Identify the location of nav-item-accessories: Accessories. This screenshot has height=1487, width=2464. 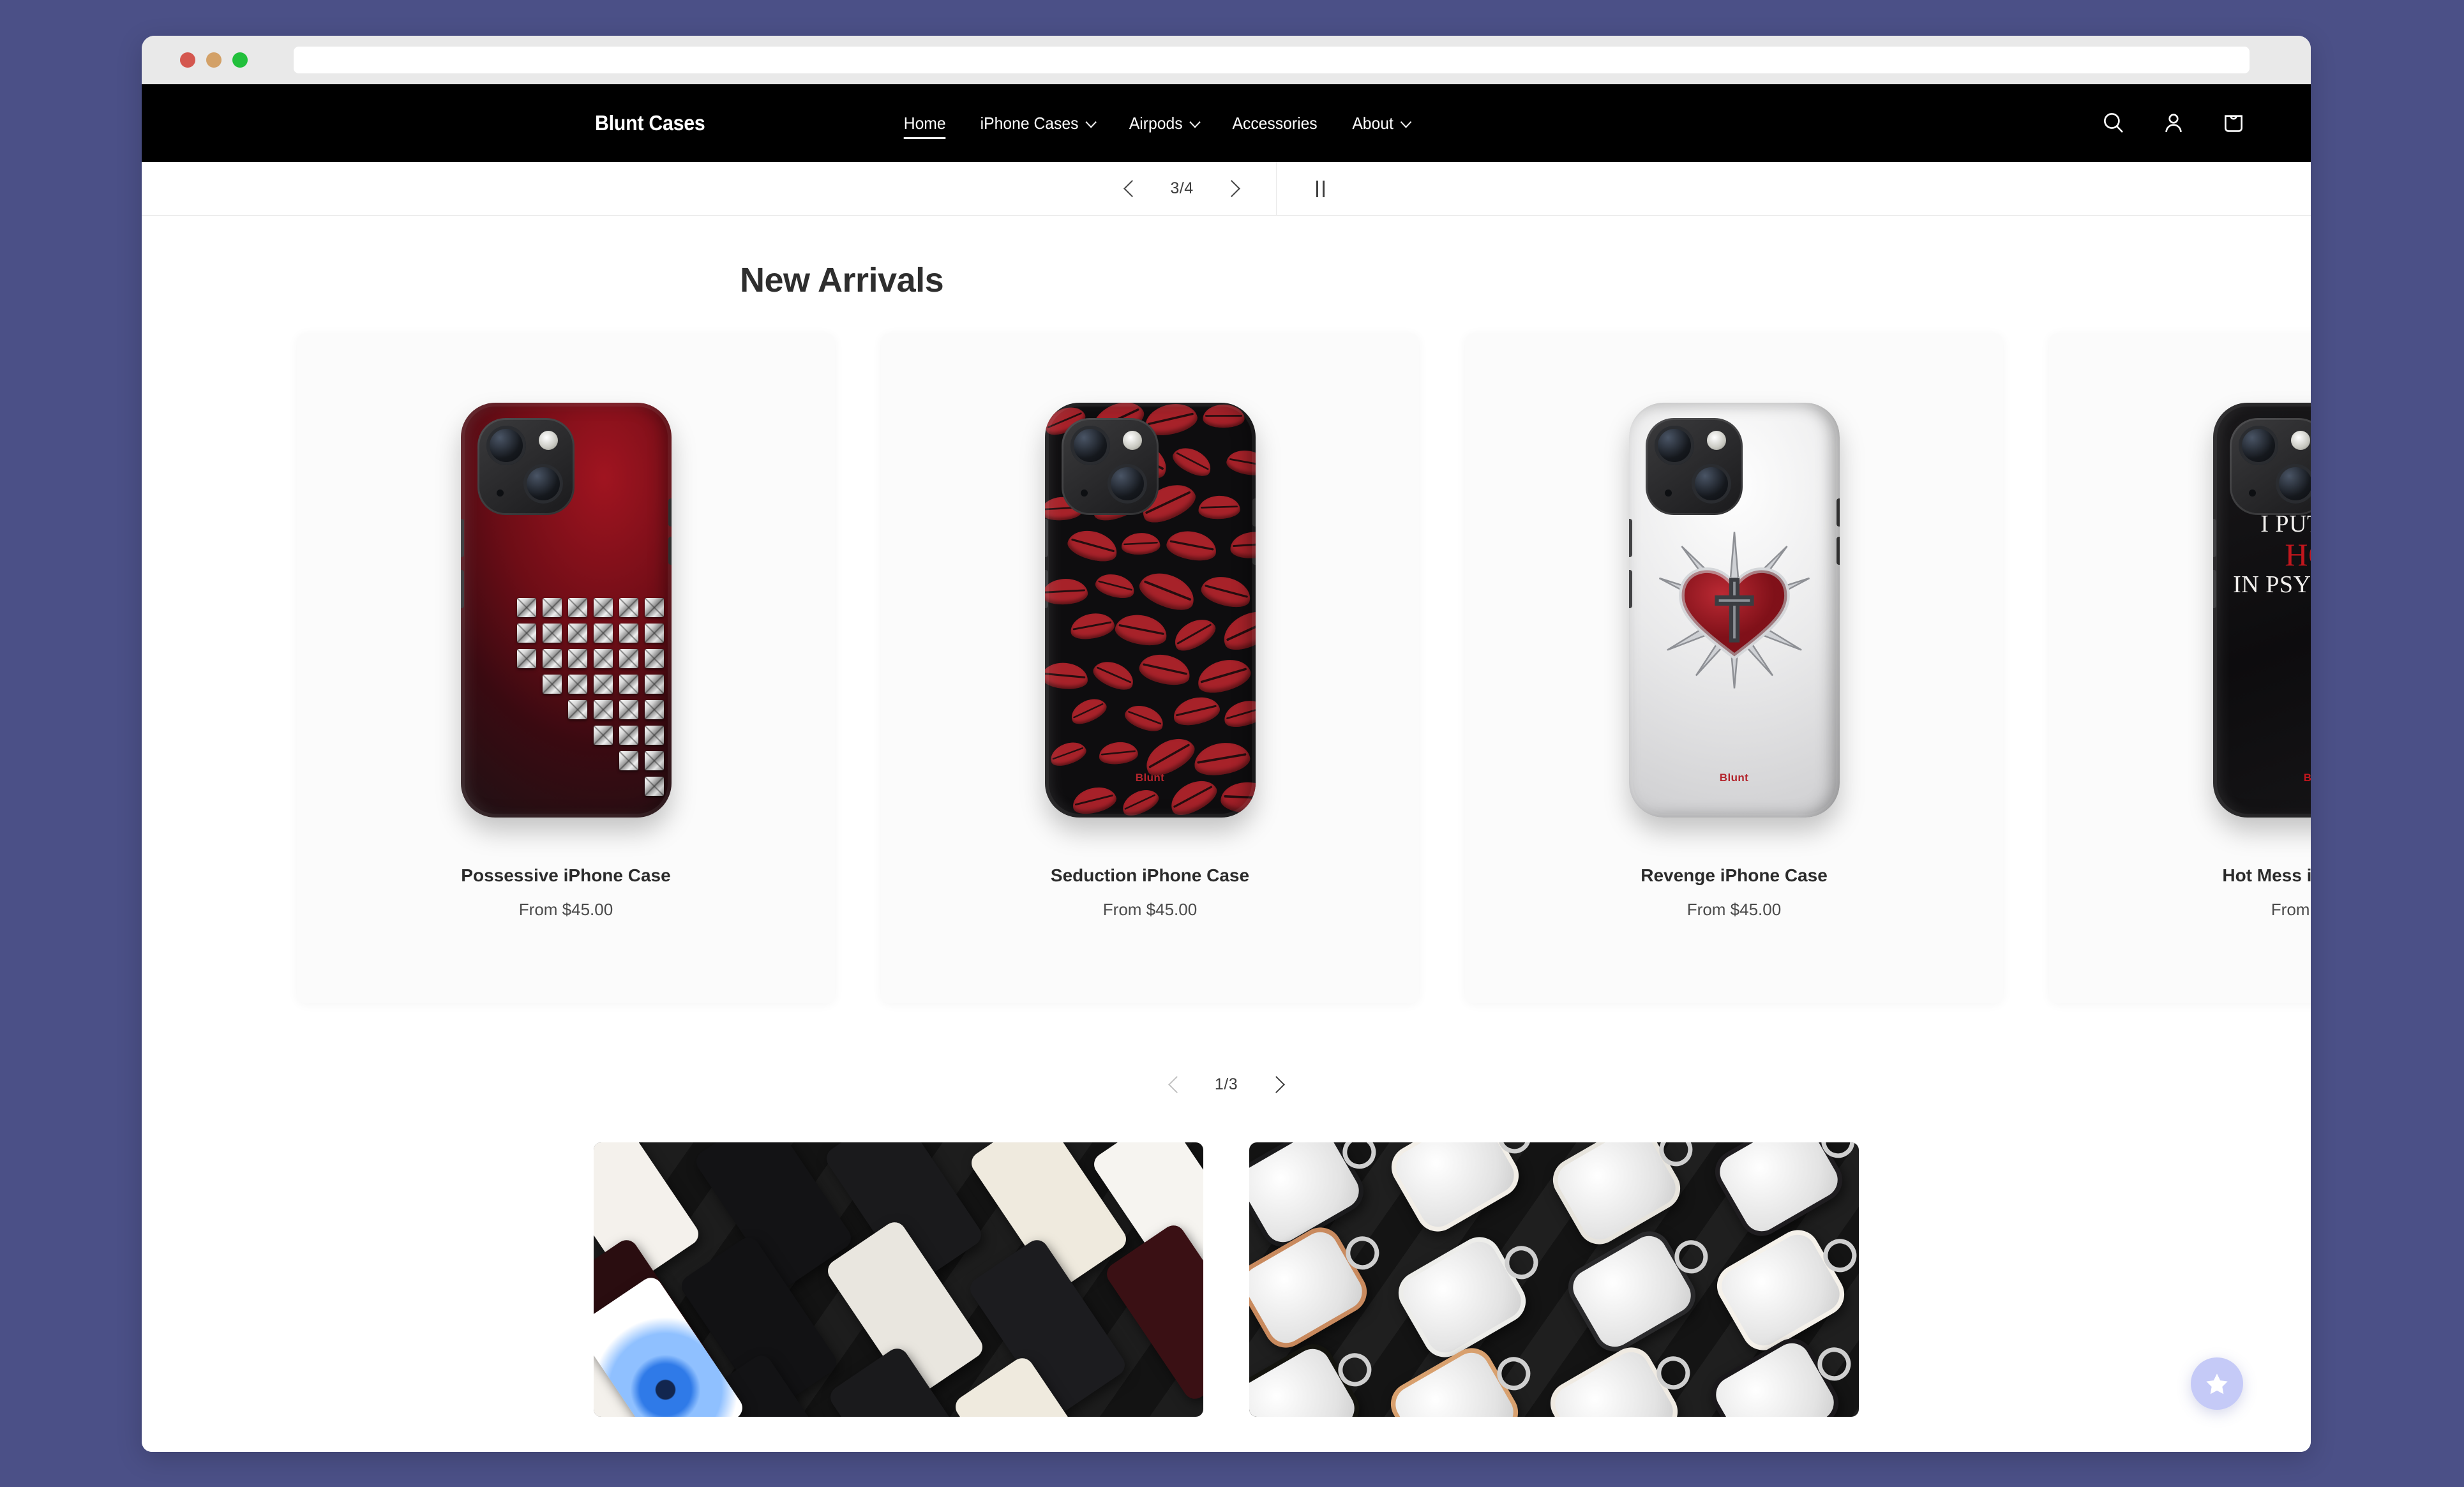
(1275, 123).